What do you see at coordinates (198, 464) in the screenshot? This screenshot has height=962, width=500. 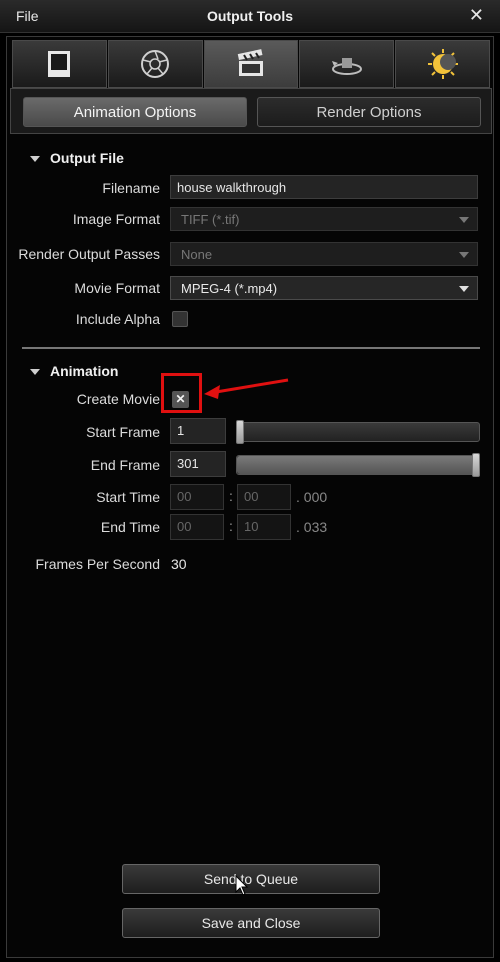 I see `end-frame-input: 301` at bounding box center [198, 464].